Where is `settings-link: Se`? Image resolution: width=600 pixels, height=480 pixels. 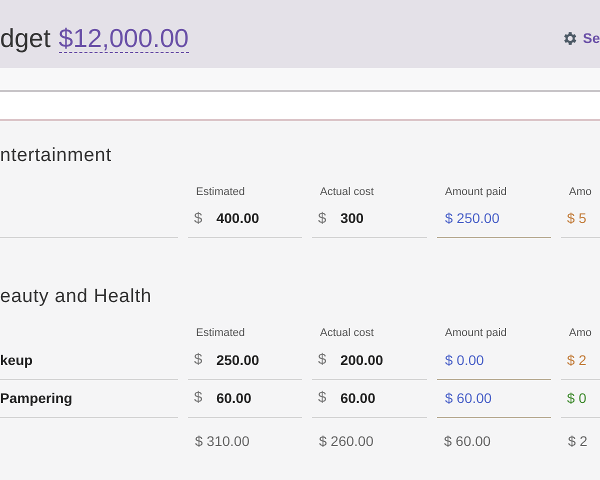 settings-link: Se is located at coordinates (580, 38).